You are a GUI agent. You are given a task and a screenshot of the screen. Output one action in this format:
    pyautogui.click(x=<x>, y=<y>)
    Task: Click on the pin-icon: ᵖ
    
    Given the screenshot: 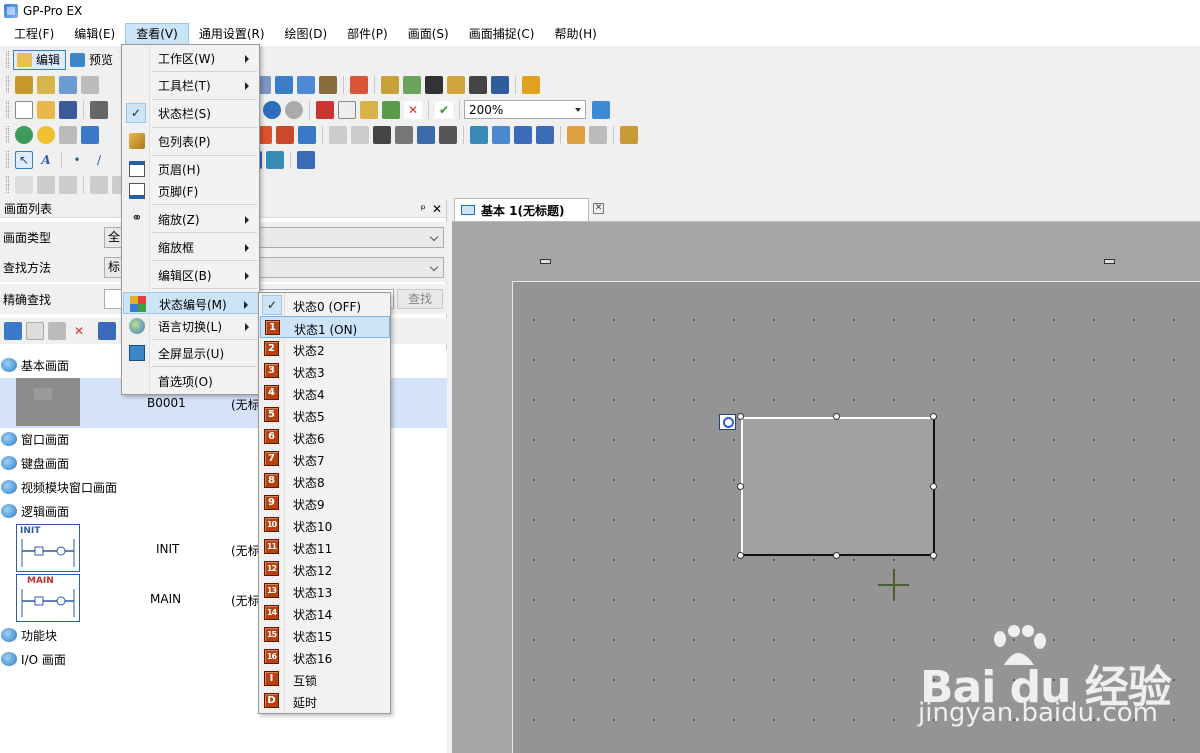 What is the action you would take?
    pyautogui.click(x=423, y=209)
    